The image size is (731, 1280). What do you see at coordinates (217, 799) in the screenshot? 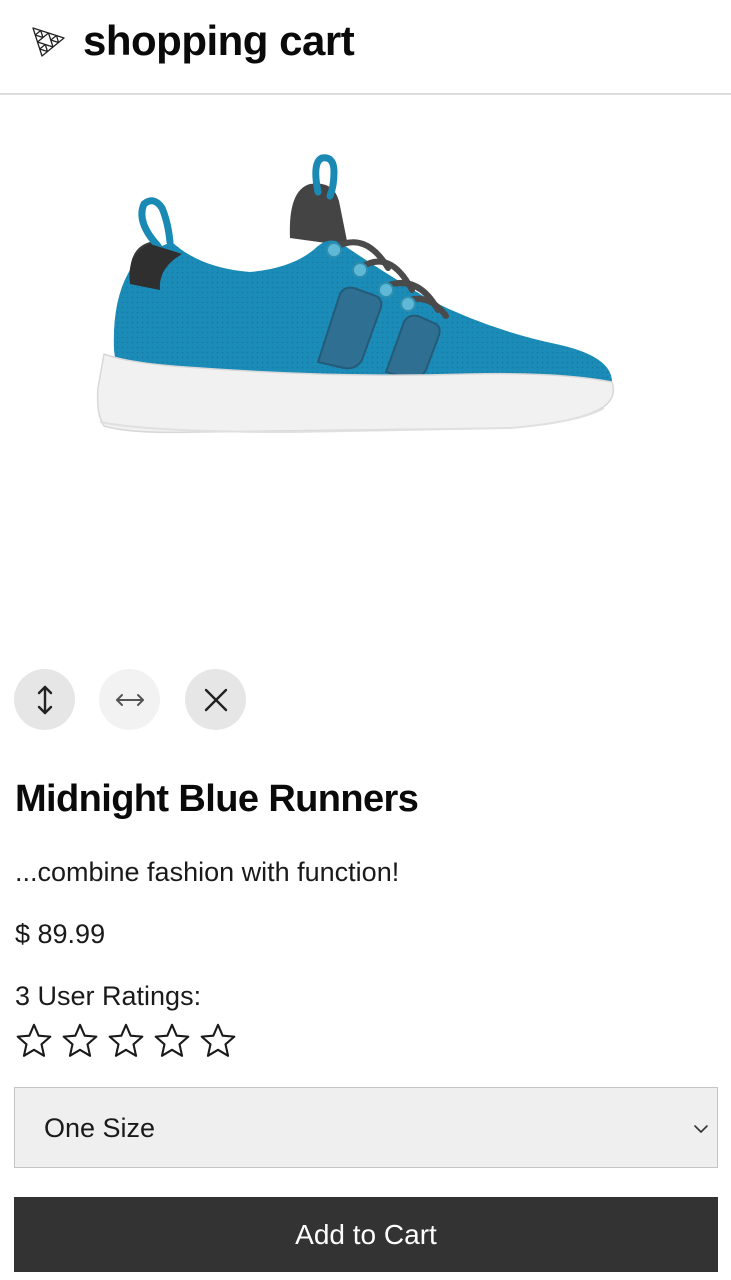
I see `product-name: Midnight Blue Runners` at bounding box center [217, 799].